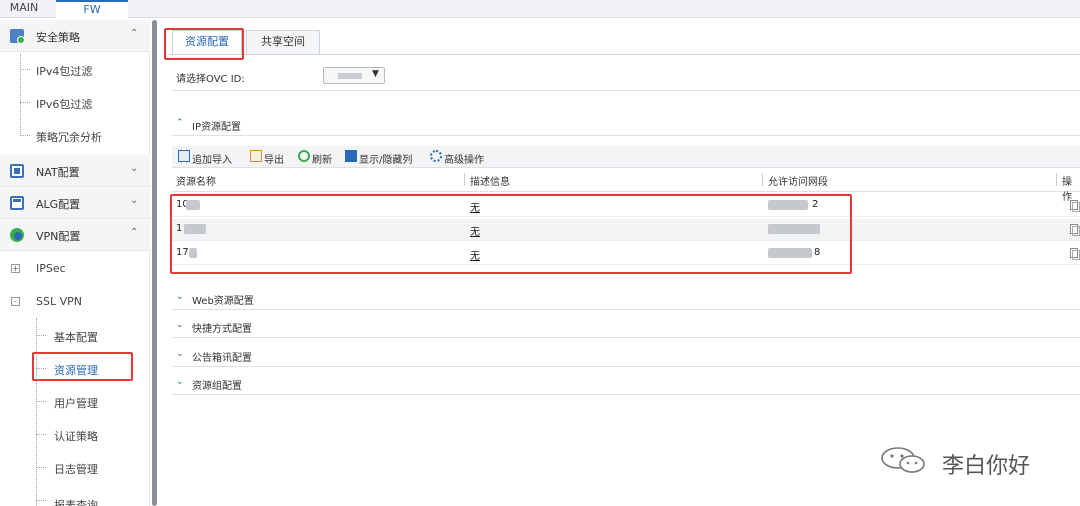 The height and width of the screenshot is (506, 1080). What do you see at coordinates (76, 502) in the screenshot?
I see `sidebar-item-label: 报表查询` at bounding box center [76, 502].